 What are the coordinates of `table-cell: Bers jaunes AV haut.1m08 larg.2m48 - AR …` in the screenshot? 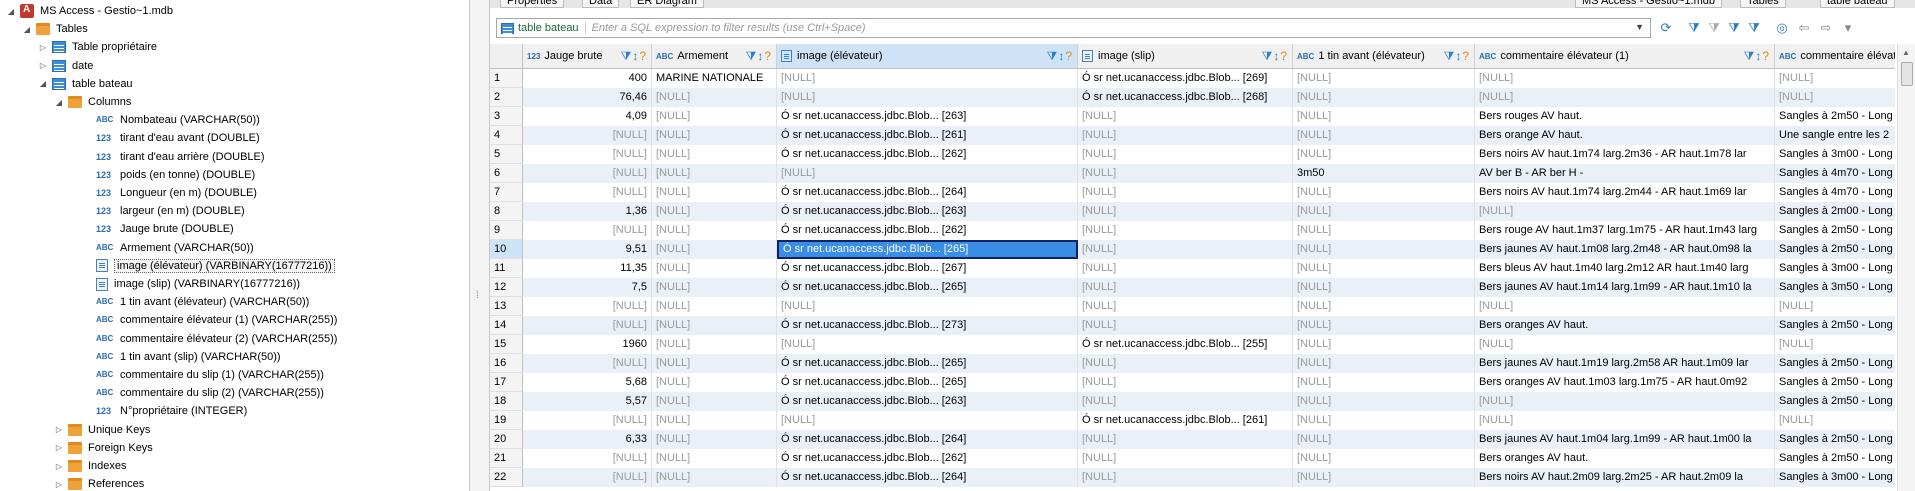 It's located at (1625, 249).